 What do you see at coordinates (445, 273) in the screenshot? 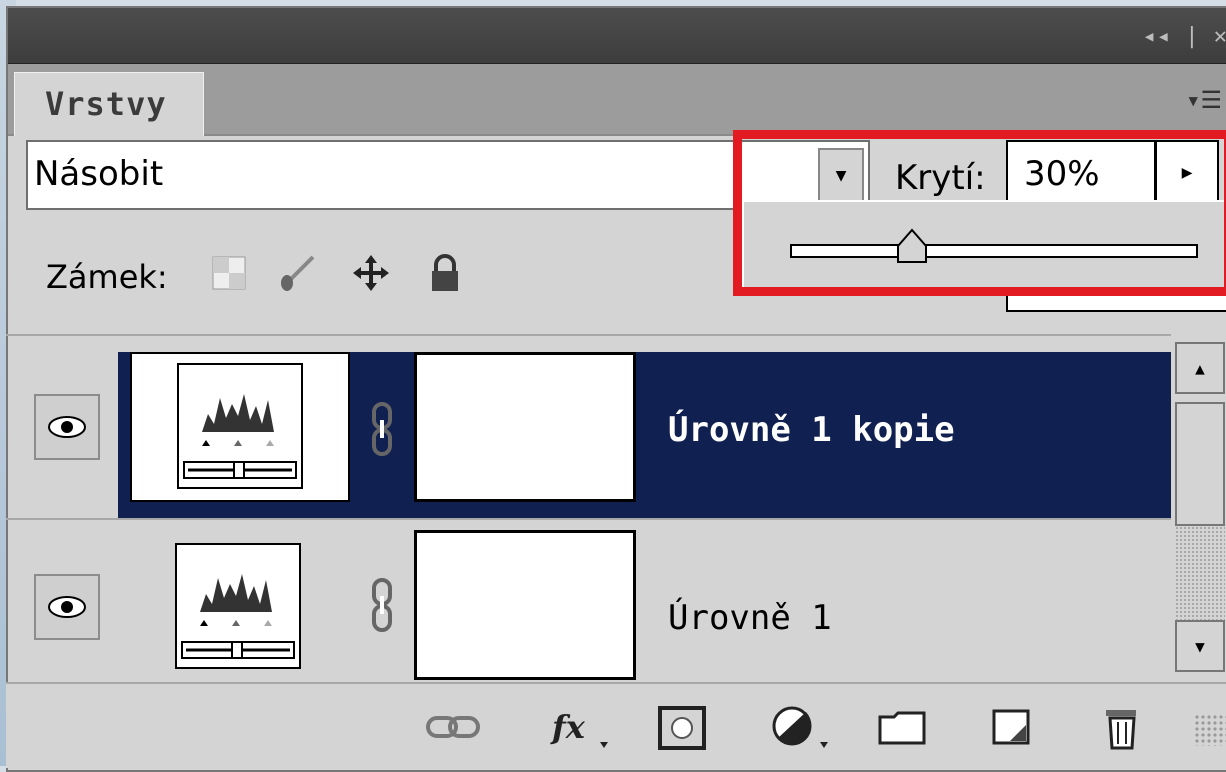
I see `lock-all-padlock-icon` at bounding box center [445, 273].